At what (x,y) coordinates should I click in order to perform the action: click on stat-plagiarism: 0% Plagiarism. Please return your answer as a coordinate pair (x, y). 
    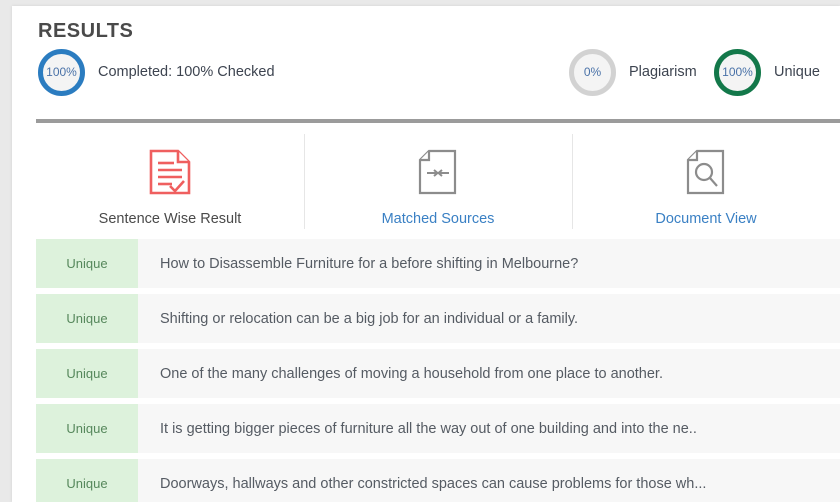
    Looking at the image, I should click on (633, 72).